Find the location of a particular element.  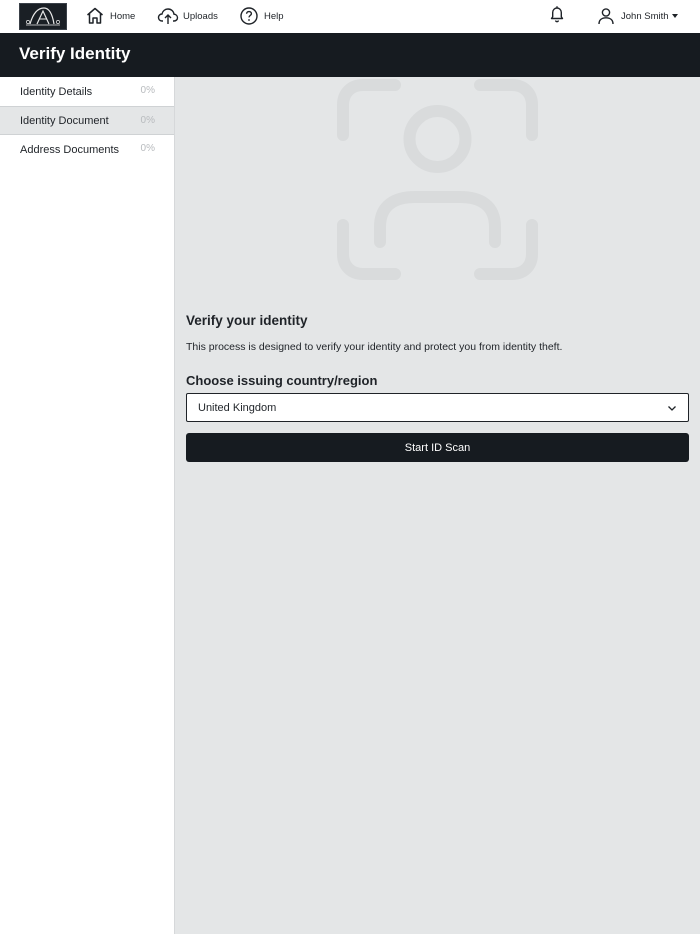

help-circle-icon is located at coordinates (249, 16).